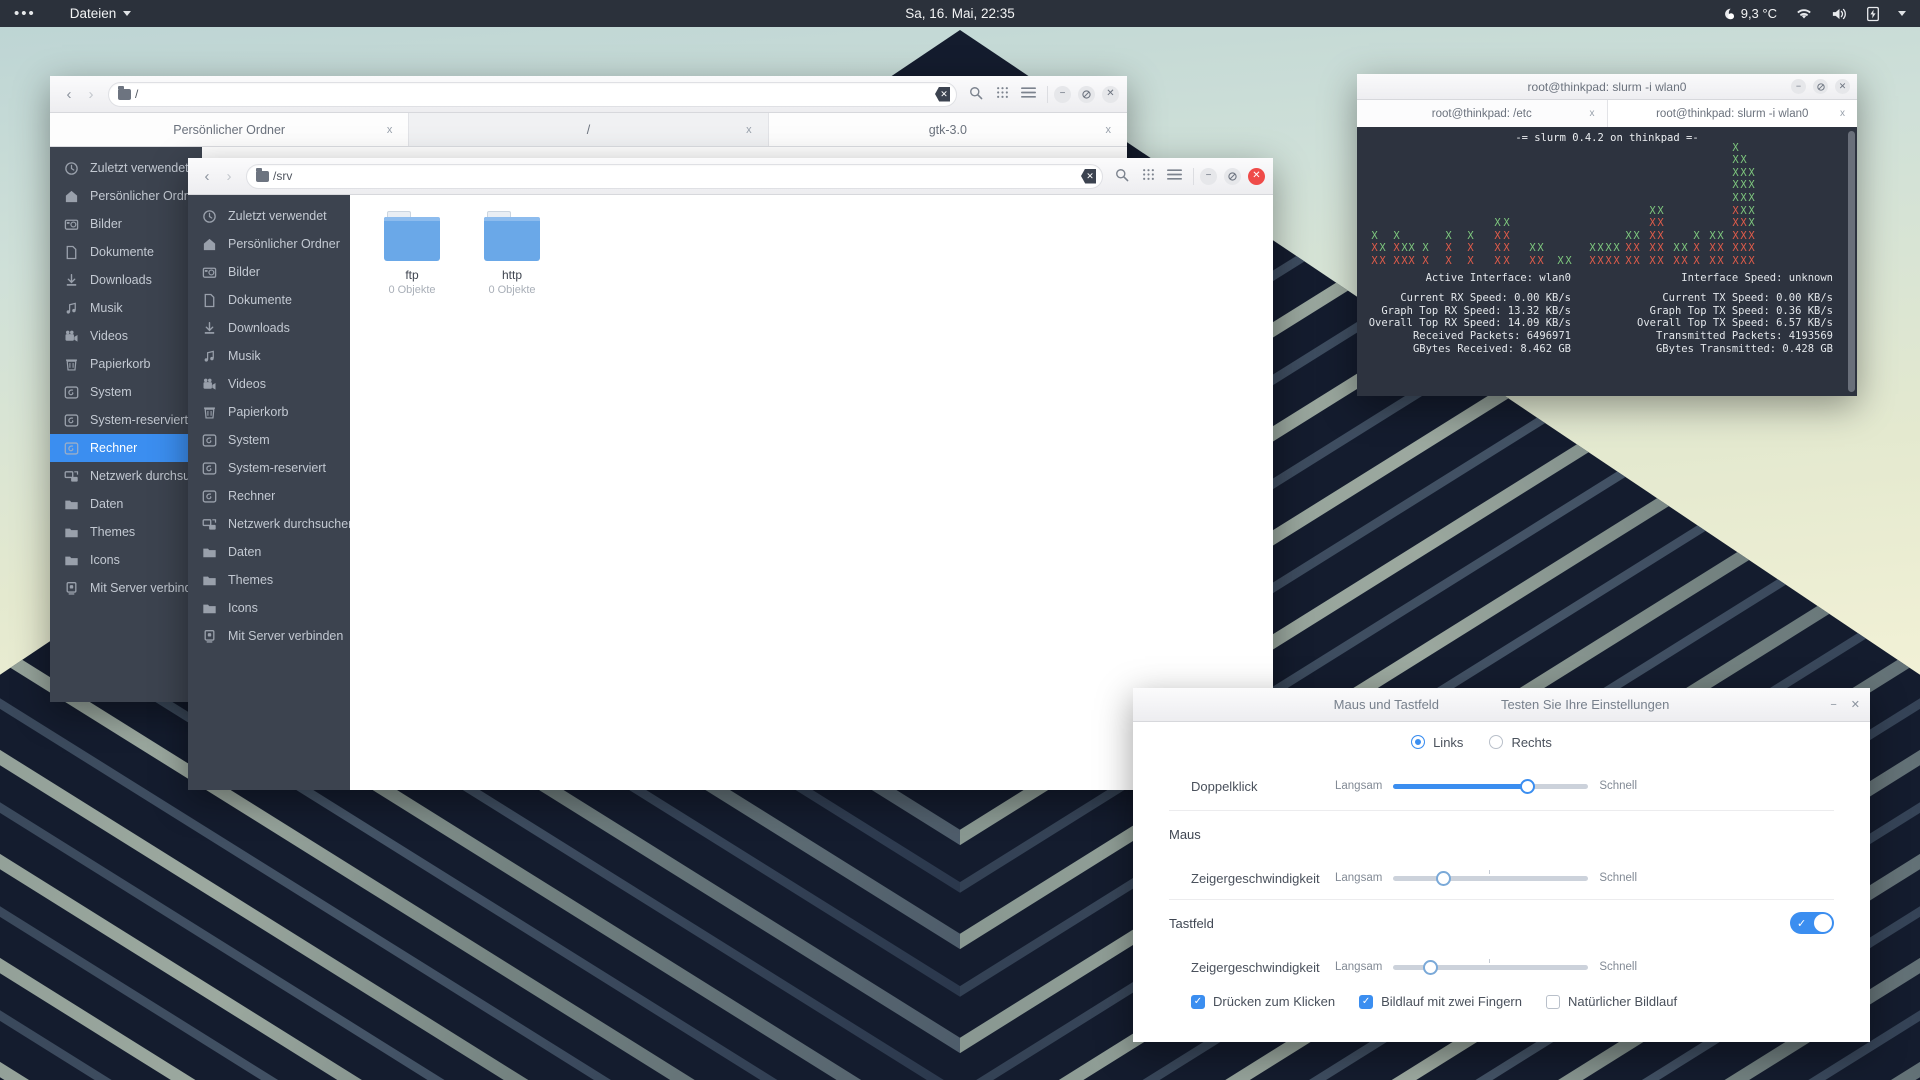  I want to click on tab-1: / x, so click(589, 129).